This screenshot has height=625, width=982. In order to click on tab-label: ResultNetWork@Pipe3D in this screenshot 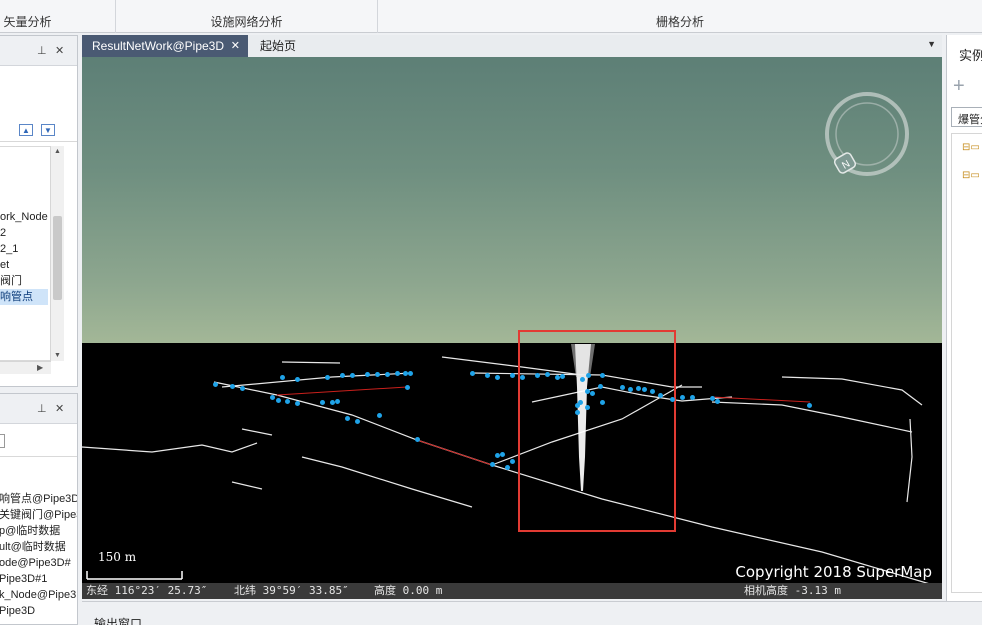, I will do `click(158, 46)`.